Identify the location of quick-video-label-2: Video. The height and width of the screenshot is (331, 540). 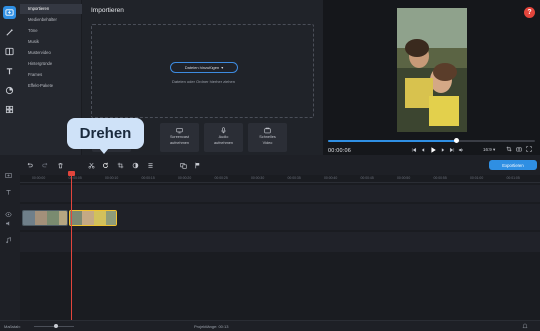
(267, 142).